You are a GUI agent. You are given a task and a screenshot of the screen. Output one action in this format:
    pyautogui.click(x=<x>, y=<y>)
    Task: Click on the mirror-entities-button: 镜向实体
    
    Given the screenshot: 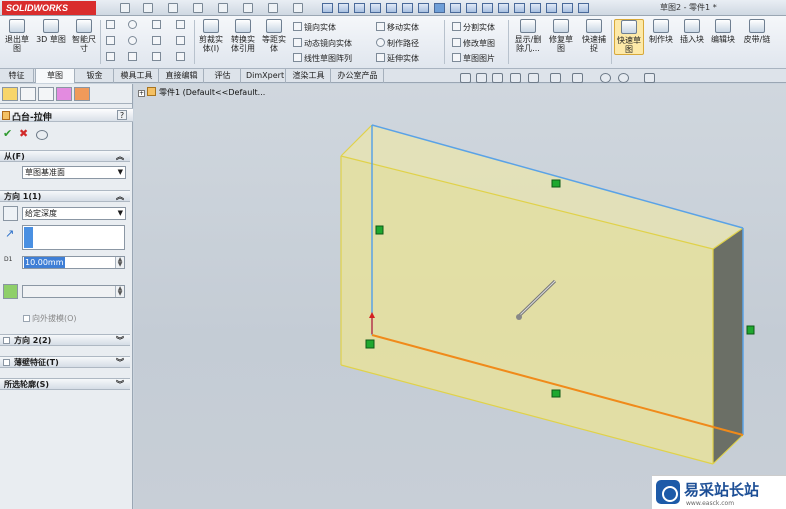 What is the action you would take?
    pyautogui.click(x=314, y=27)
    